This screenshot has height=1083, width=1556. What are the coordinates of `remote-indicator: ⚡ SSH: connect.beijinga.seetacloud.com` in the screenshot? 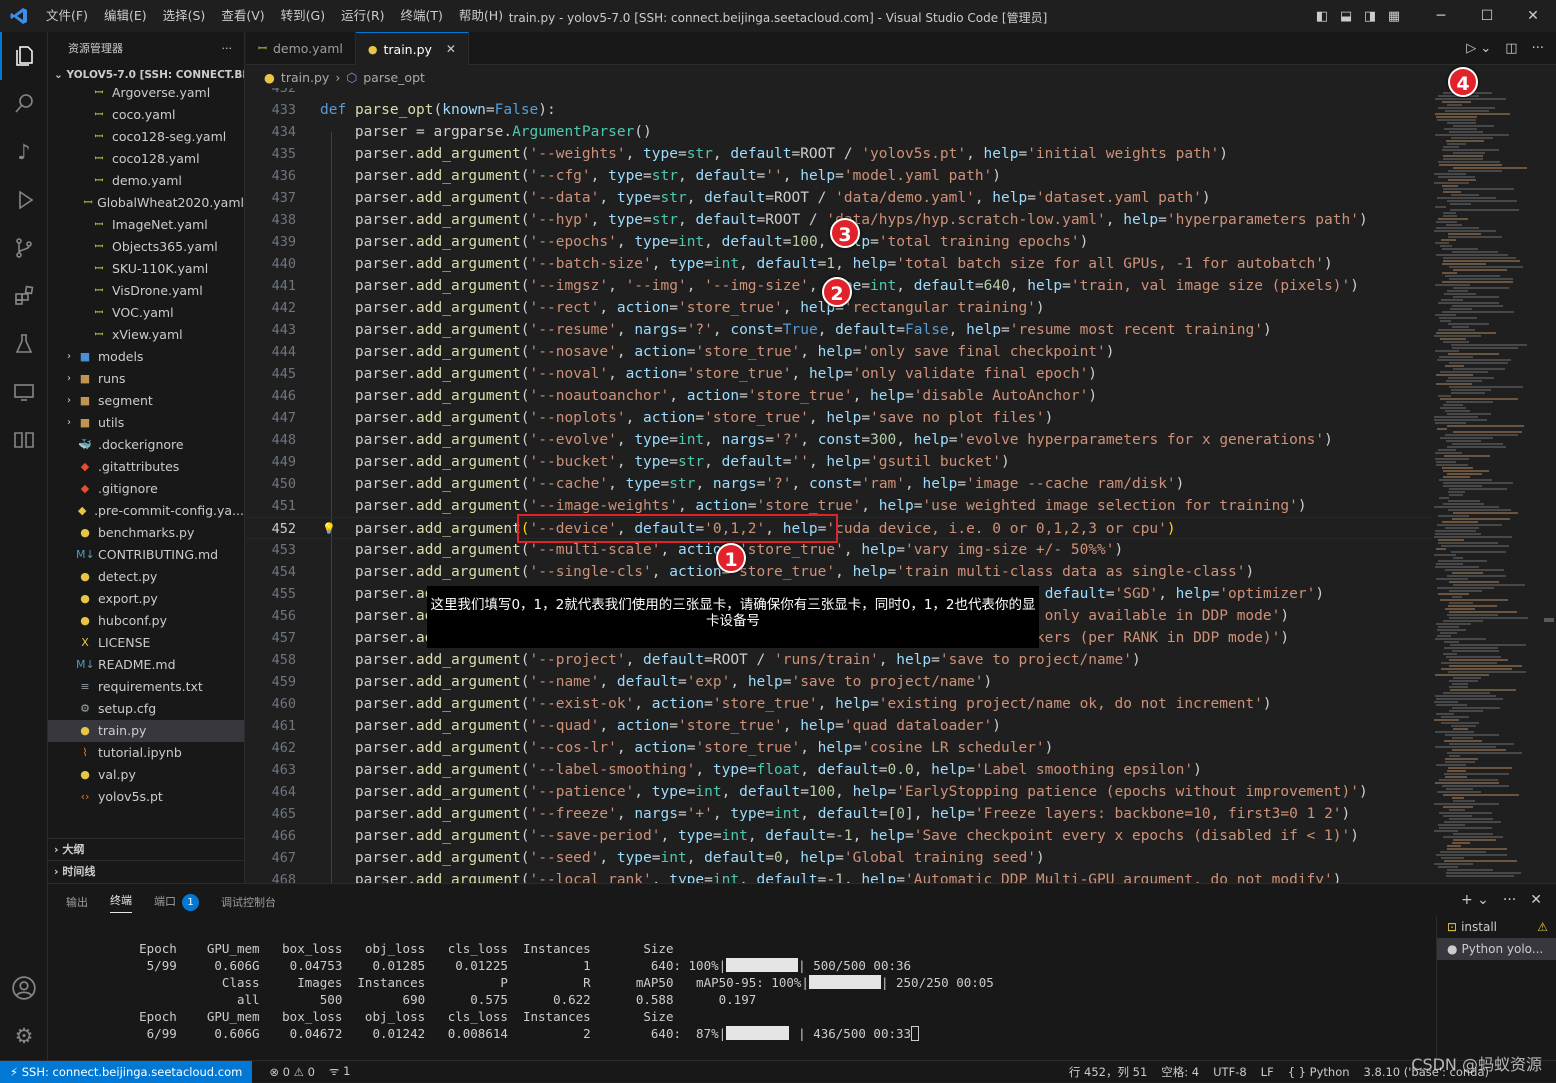 It's located at (126, 1071).